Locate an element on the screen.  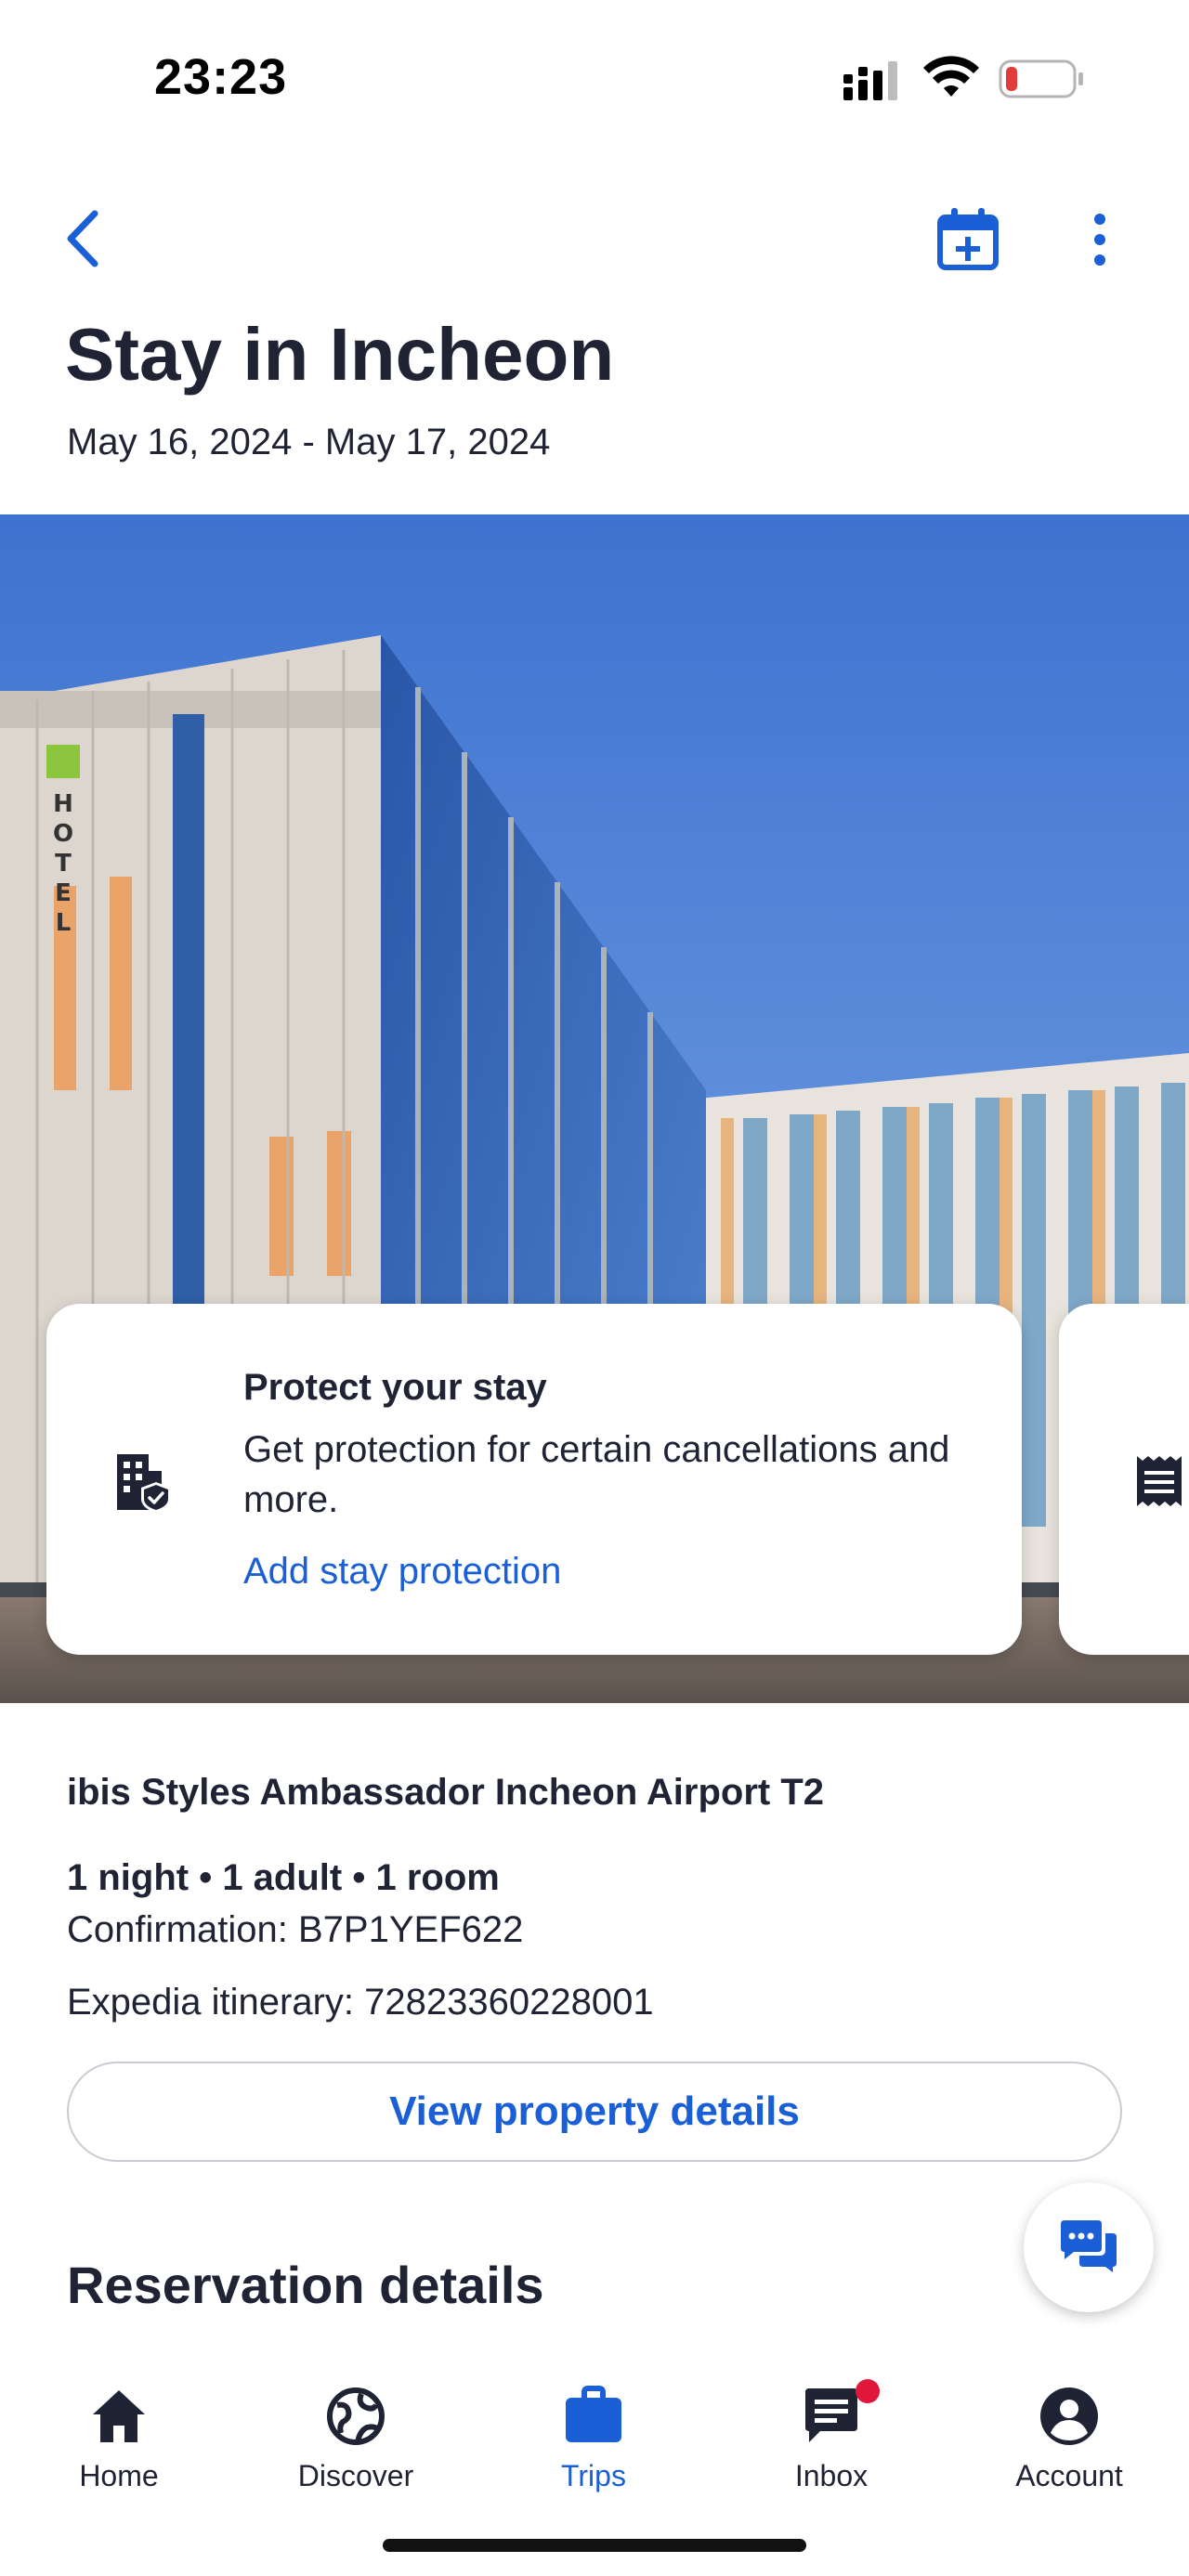
nav-home-label: Home is located at coordinates (119, 2475).